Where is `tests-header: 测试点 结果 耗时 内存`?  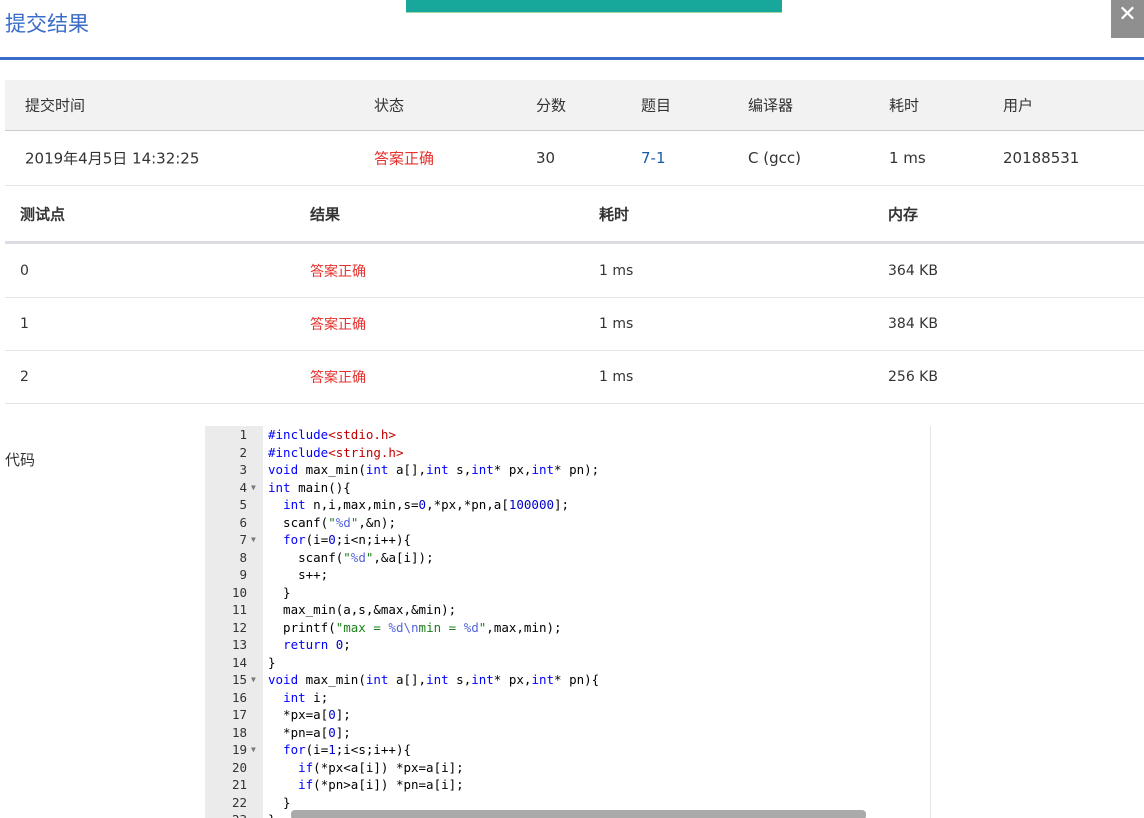
tests-header: 测试点 结果 耗时 内存 is located at coordinates (574, 215).